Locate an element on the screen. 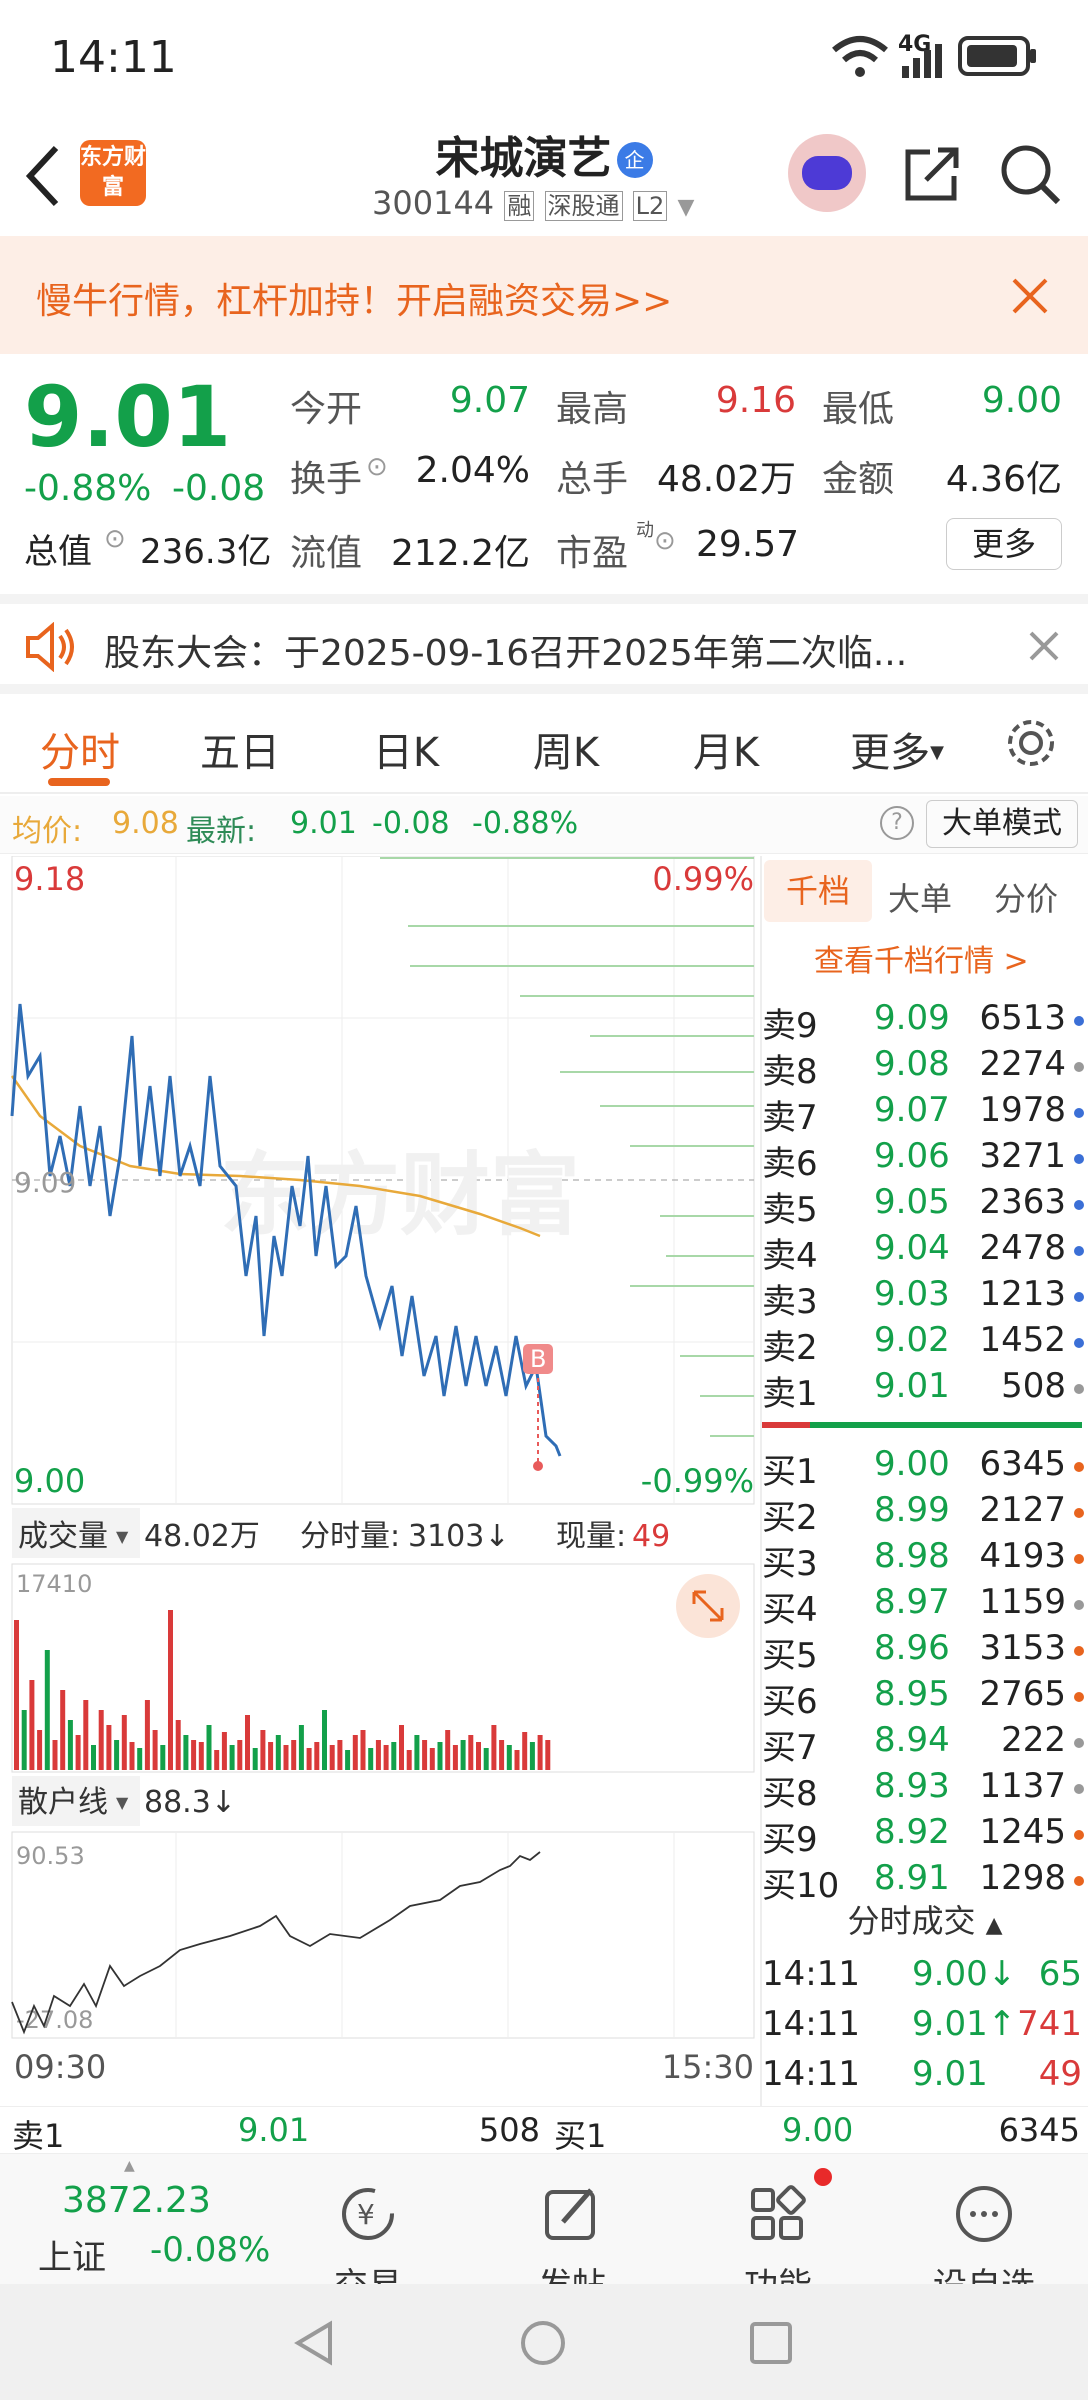 The image size is (1088, 2400). bid-row: 买9 8.92 1245 is located at coordinates (925, 1836).